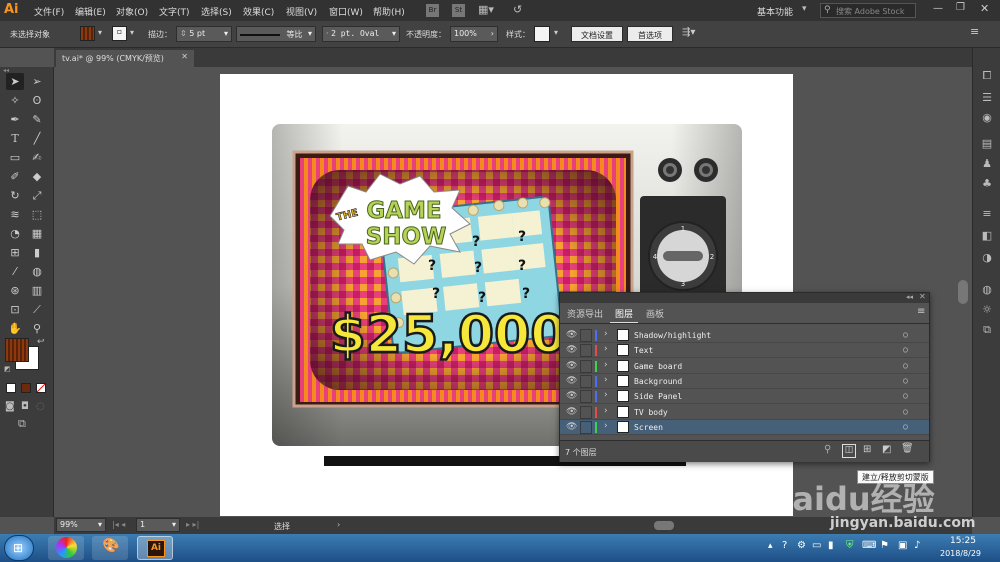 The width and height of the screenshot is (1000, 562). Describe the element at coordinates (15, 271) in the screenshot. I see `eyedropper-tool-icon: ⁄` at that location.